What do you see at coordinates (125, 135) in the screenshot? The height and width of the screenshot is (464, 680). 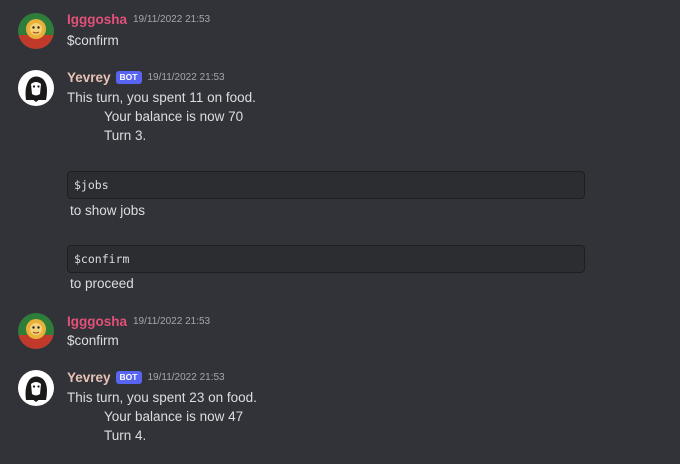 I see `message-text: Turn 3.` at bounding box center [125, 135].